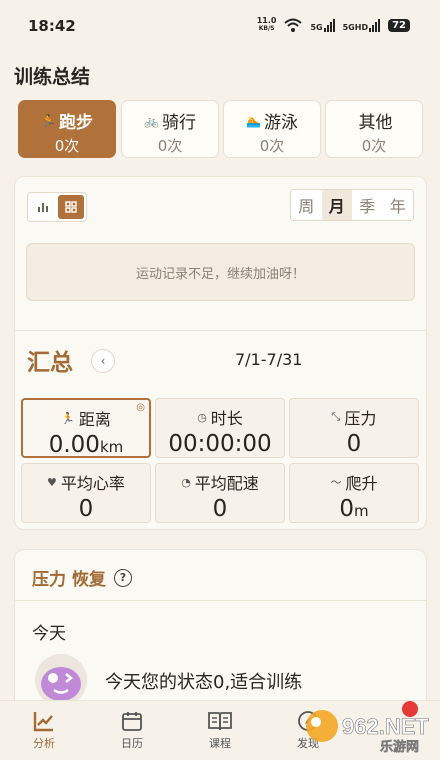 The image size is (440, 760). I want to click on help-icon: ?, so click(122, 577).